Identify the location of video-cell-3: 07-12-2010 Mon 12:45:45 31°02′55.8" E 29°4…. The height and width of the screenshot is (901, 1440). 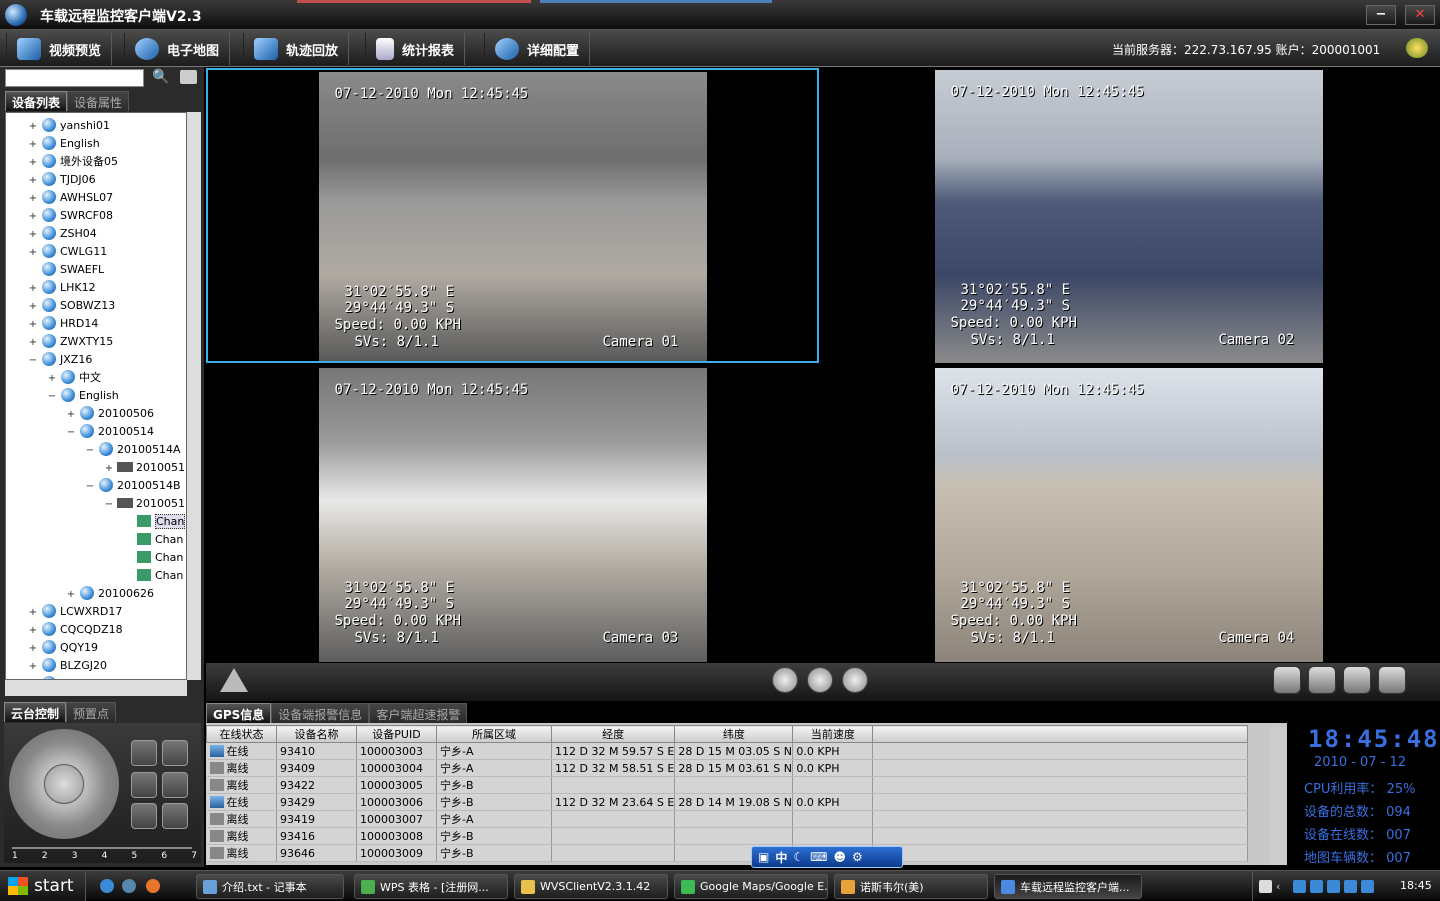
(512, 514).